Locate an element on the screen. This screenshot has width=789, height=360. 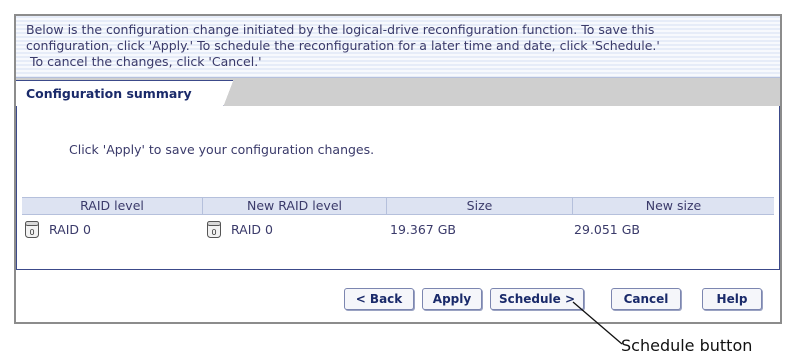
callout-label-schedule-button: Schedule button is located at coordinates (687, 345).